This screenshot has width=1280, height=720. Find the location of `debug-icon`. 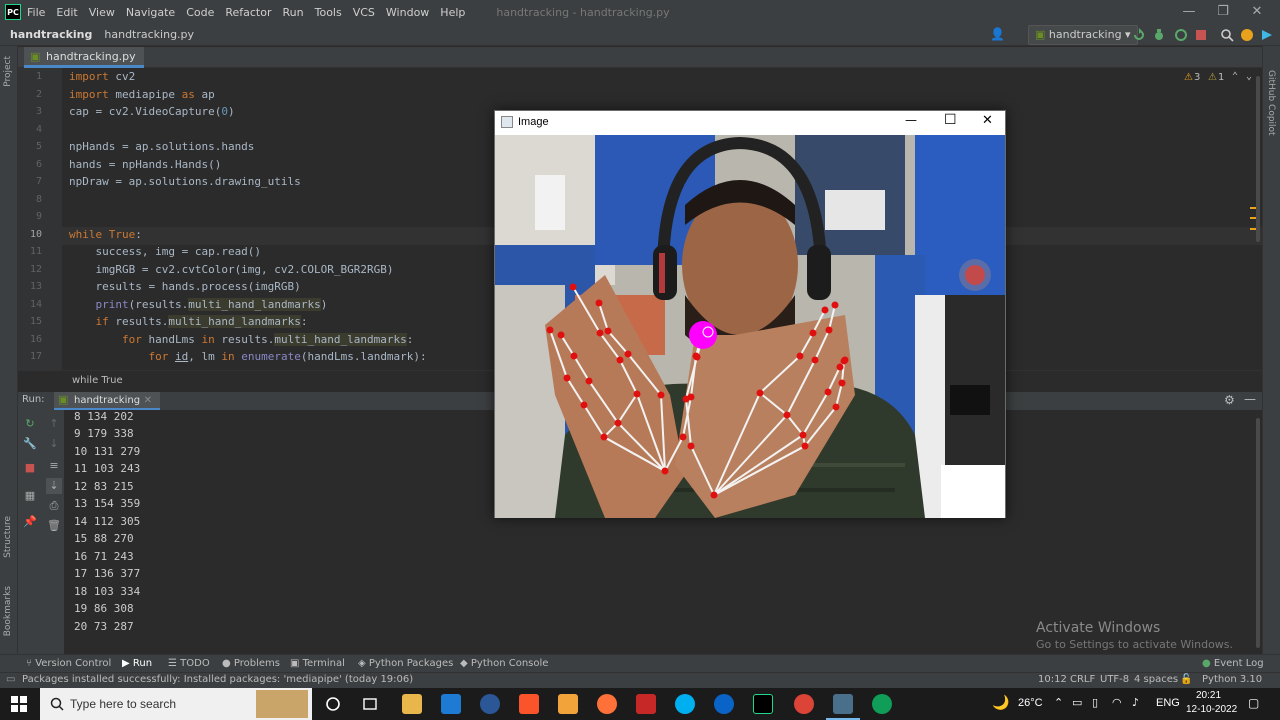

debug-icon is located at coordinates (1159, 35).